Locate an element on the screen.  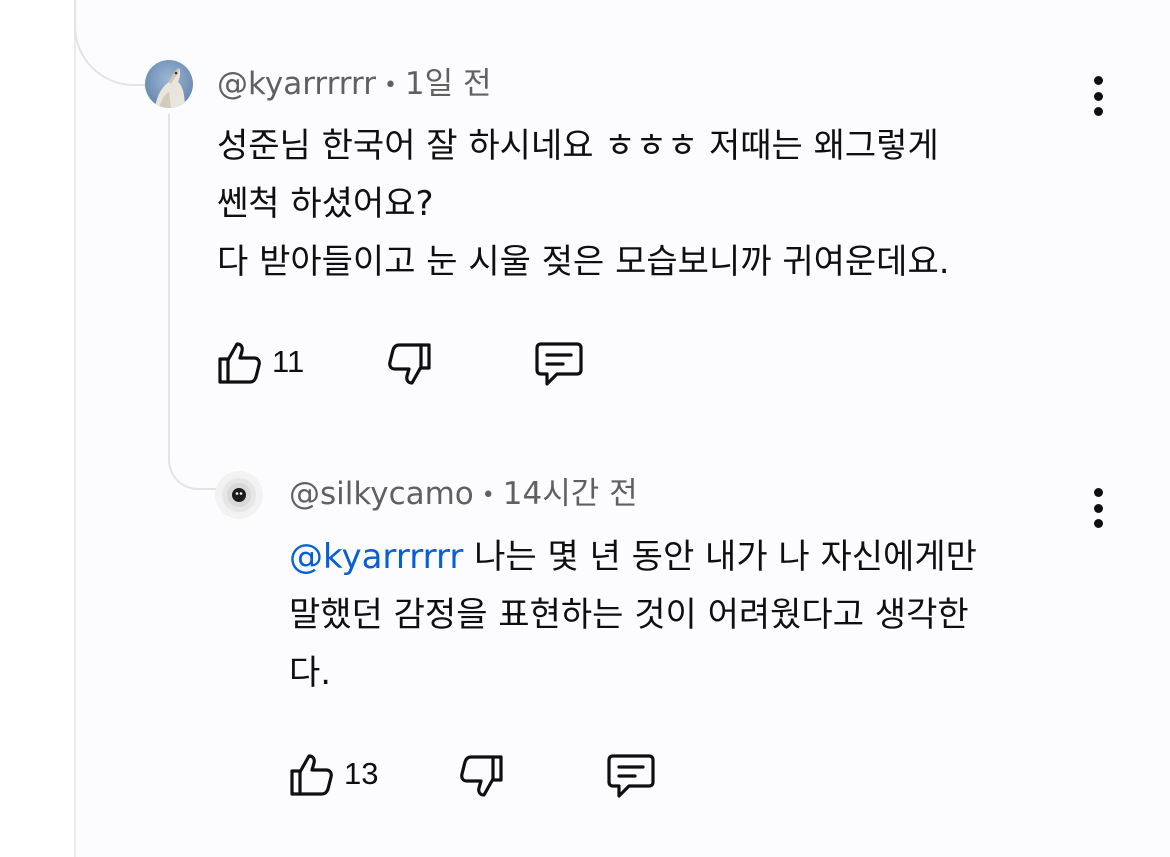
comment-like-count: 11 is located at coordinates (288, 361).